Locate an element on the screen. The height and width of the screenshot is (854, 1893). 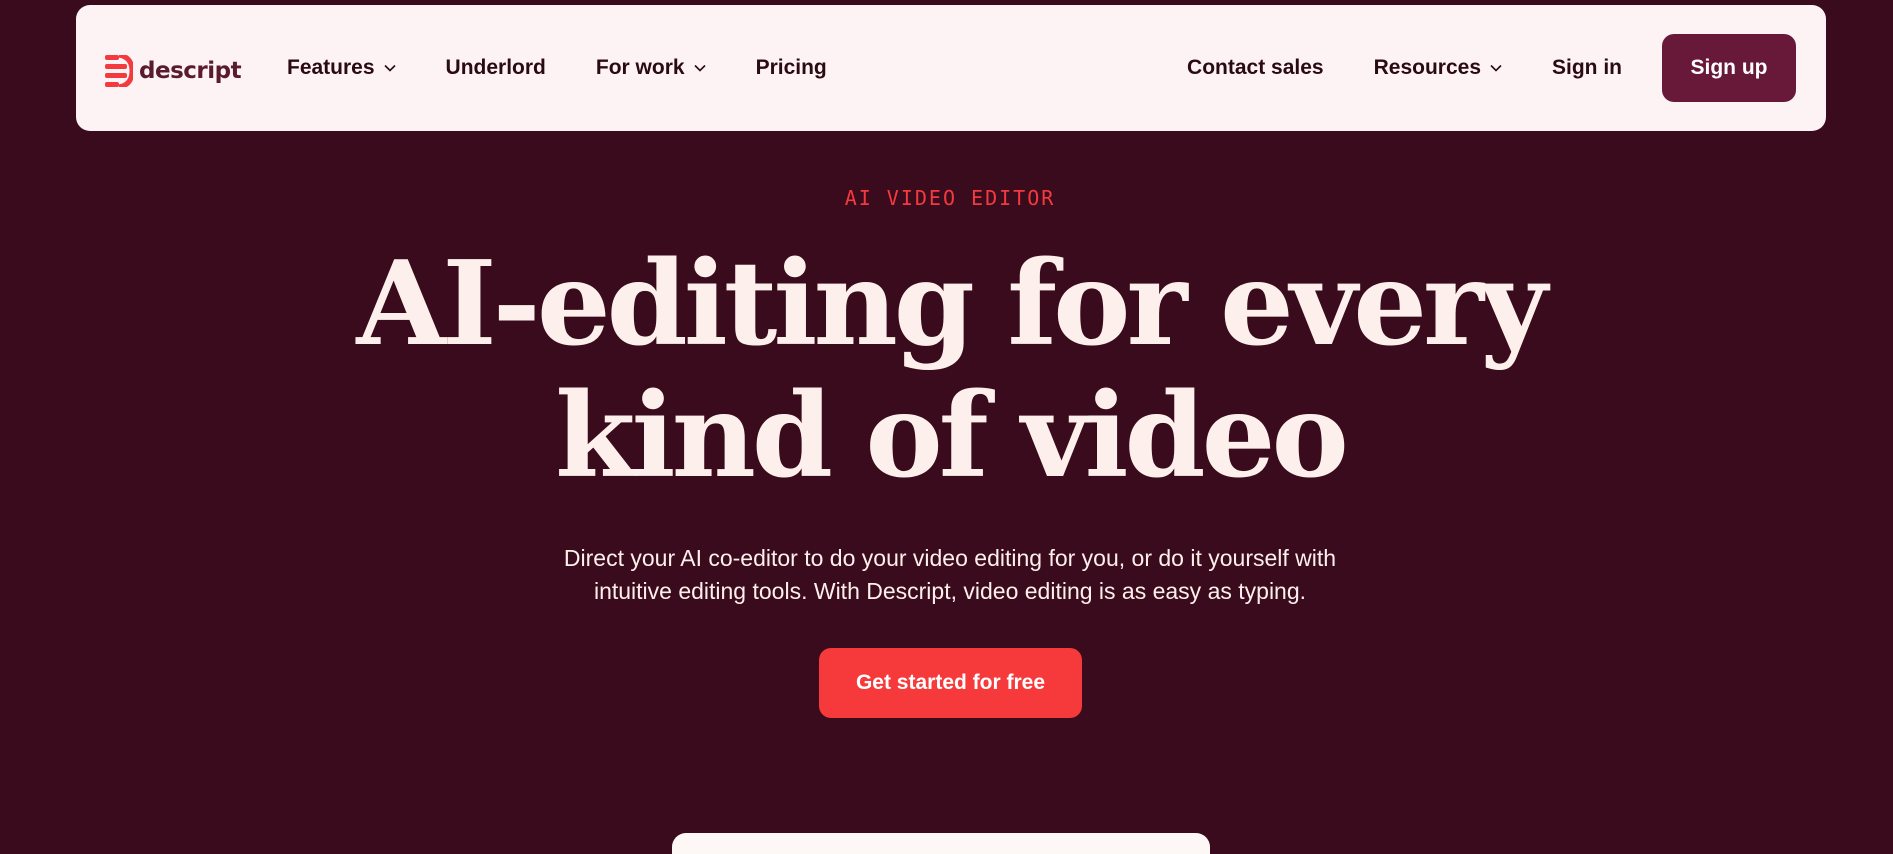
primary-nav: Features Underlord For work Pricing is located at coordinates (582, 68).